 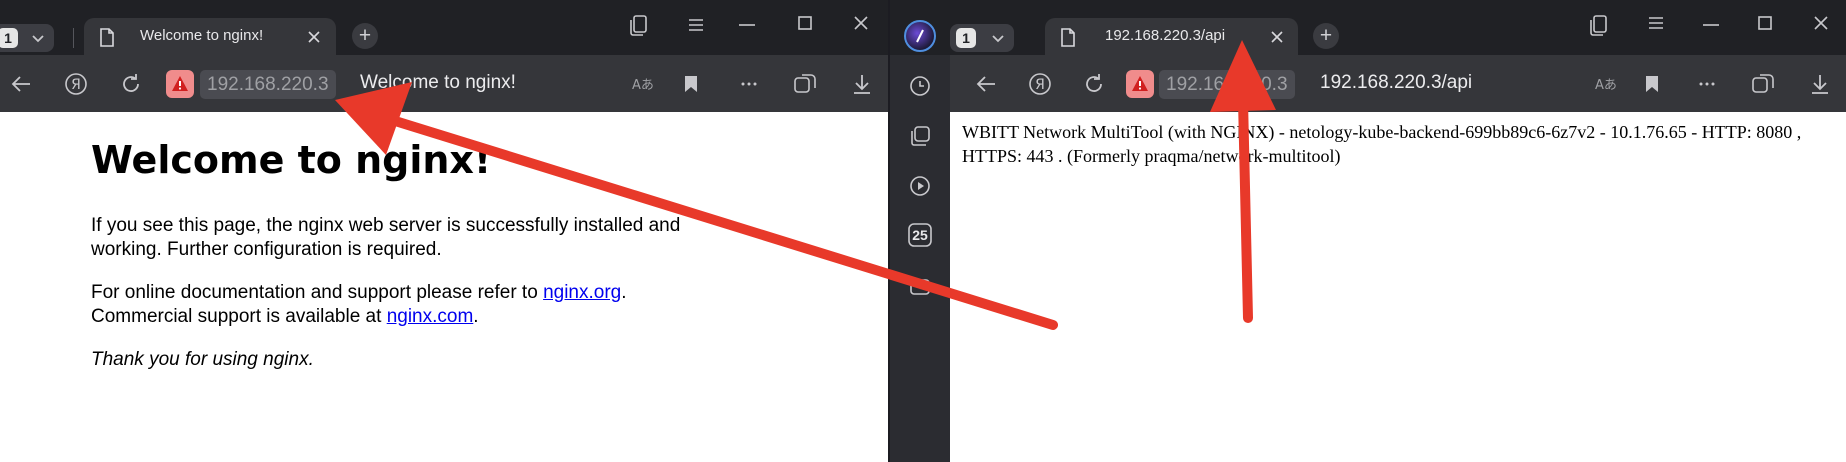 I want to click on mail-icon, so click(x=920, y=287).